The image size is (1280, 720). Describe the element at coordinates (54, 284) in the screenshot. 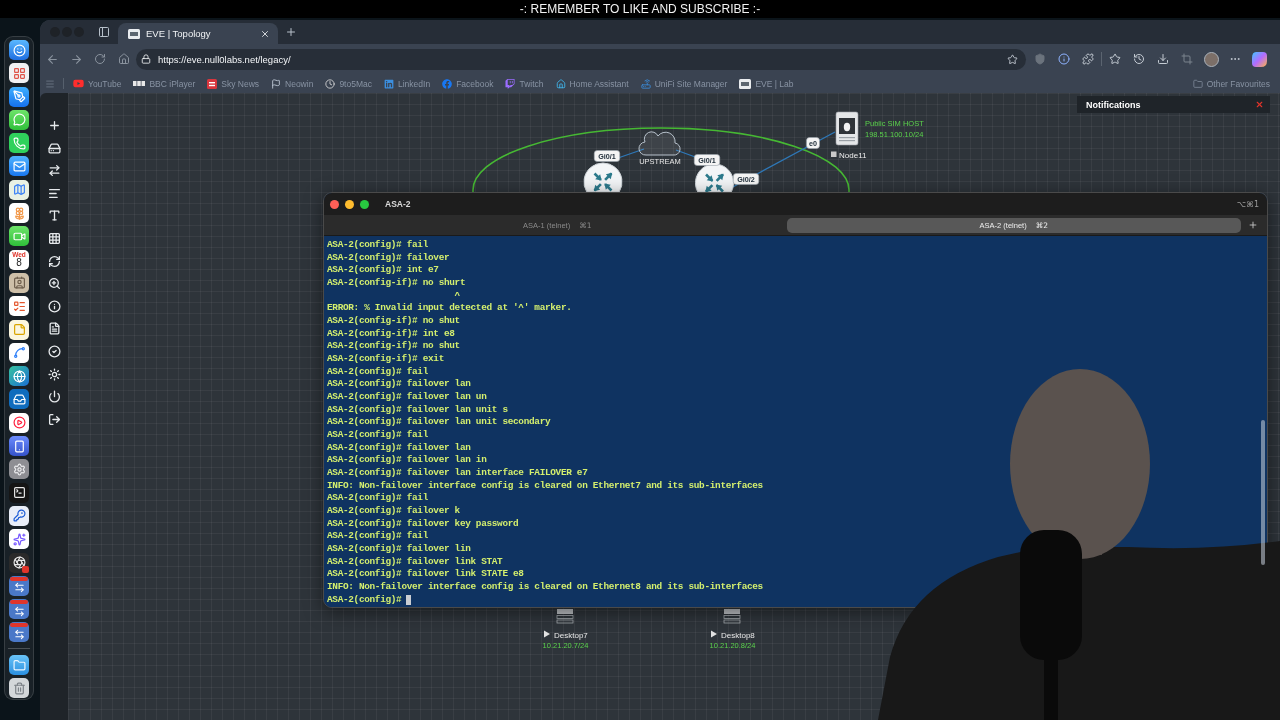

I see `zoom-in-icon` at that location.